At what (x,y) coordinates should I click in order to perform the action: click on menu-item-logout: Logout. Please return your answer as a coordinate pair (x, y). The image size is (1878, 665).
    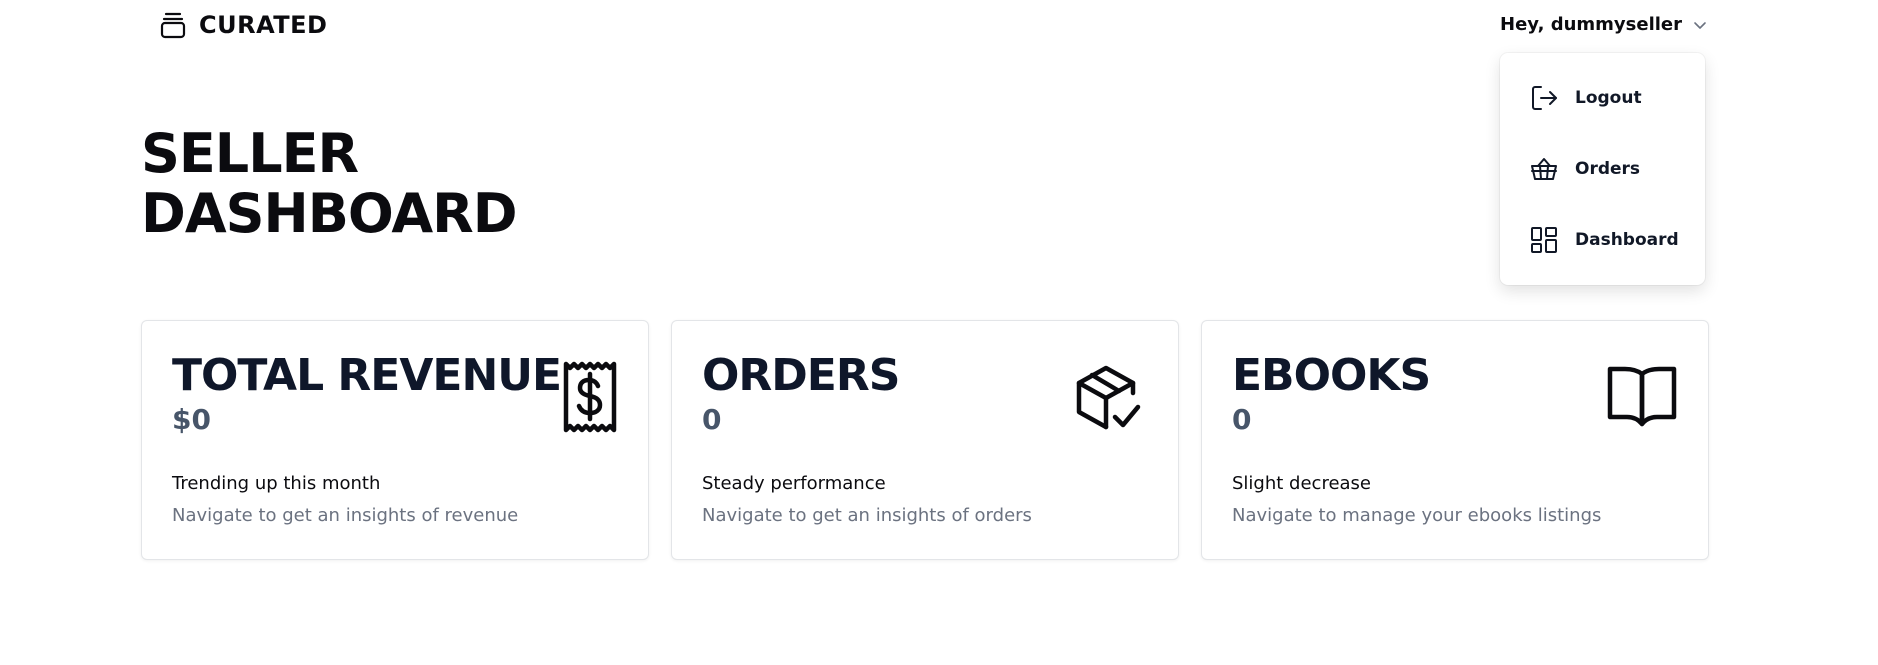
    Looking at the image, I should click on (1585, 98).